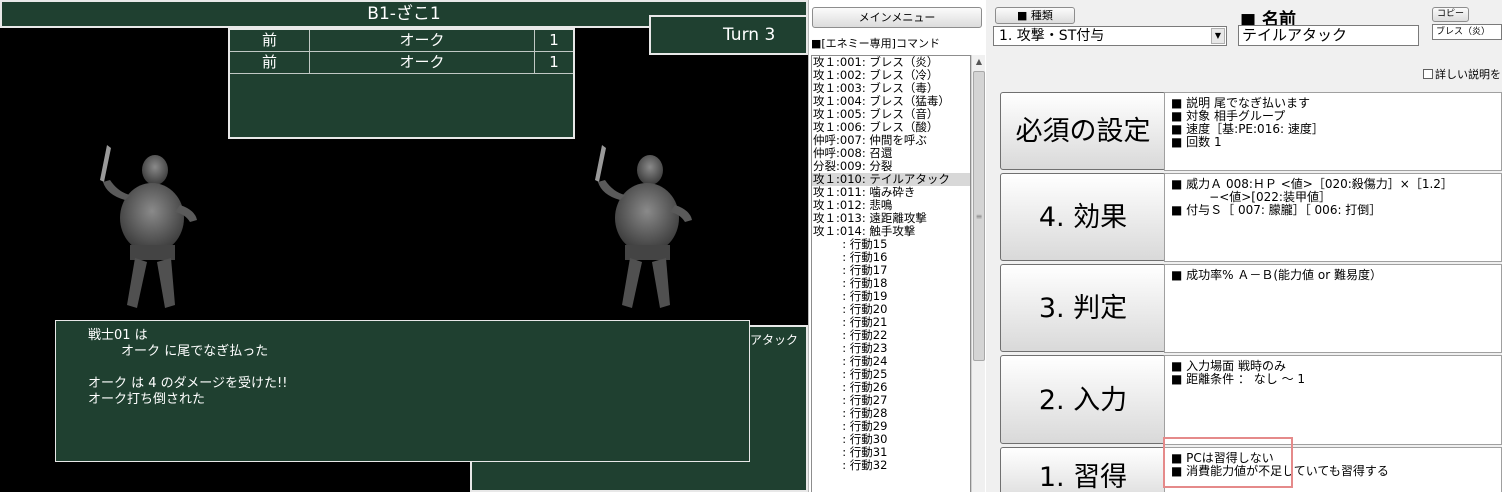  I want to click on required-settings-button: 必須の設定, so click(1083, 131).